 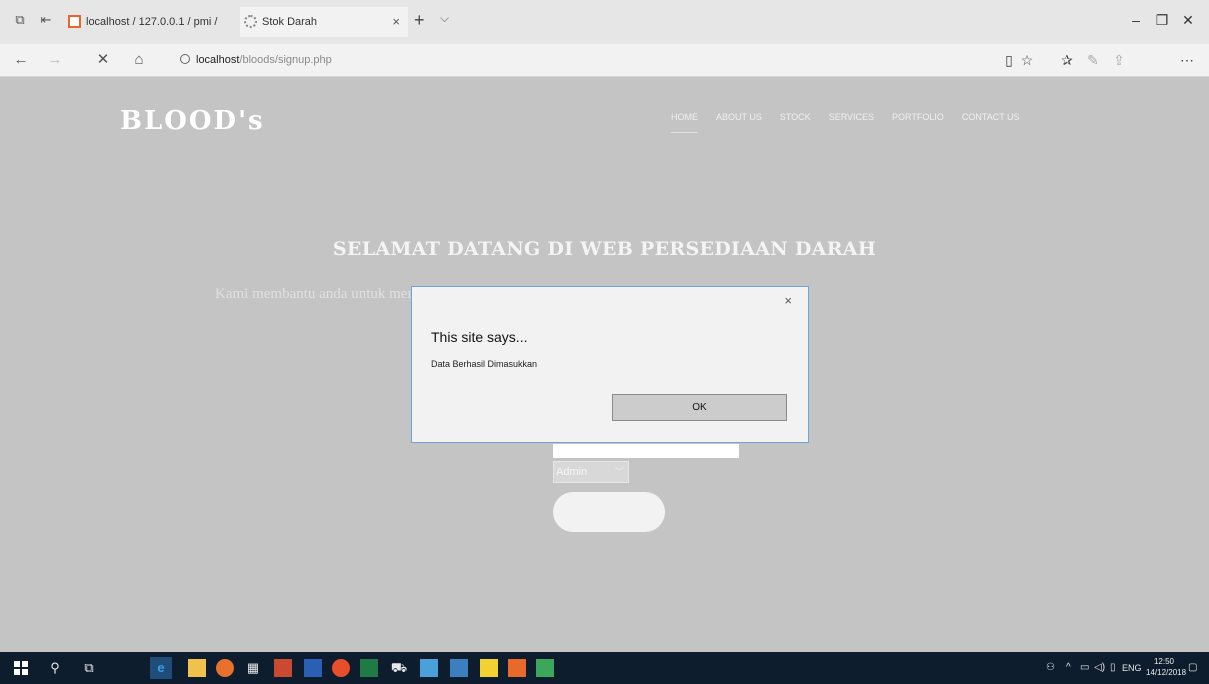 I want to click on share-icon: ⇪, so click(x=1119, y=60).